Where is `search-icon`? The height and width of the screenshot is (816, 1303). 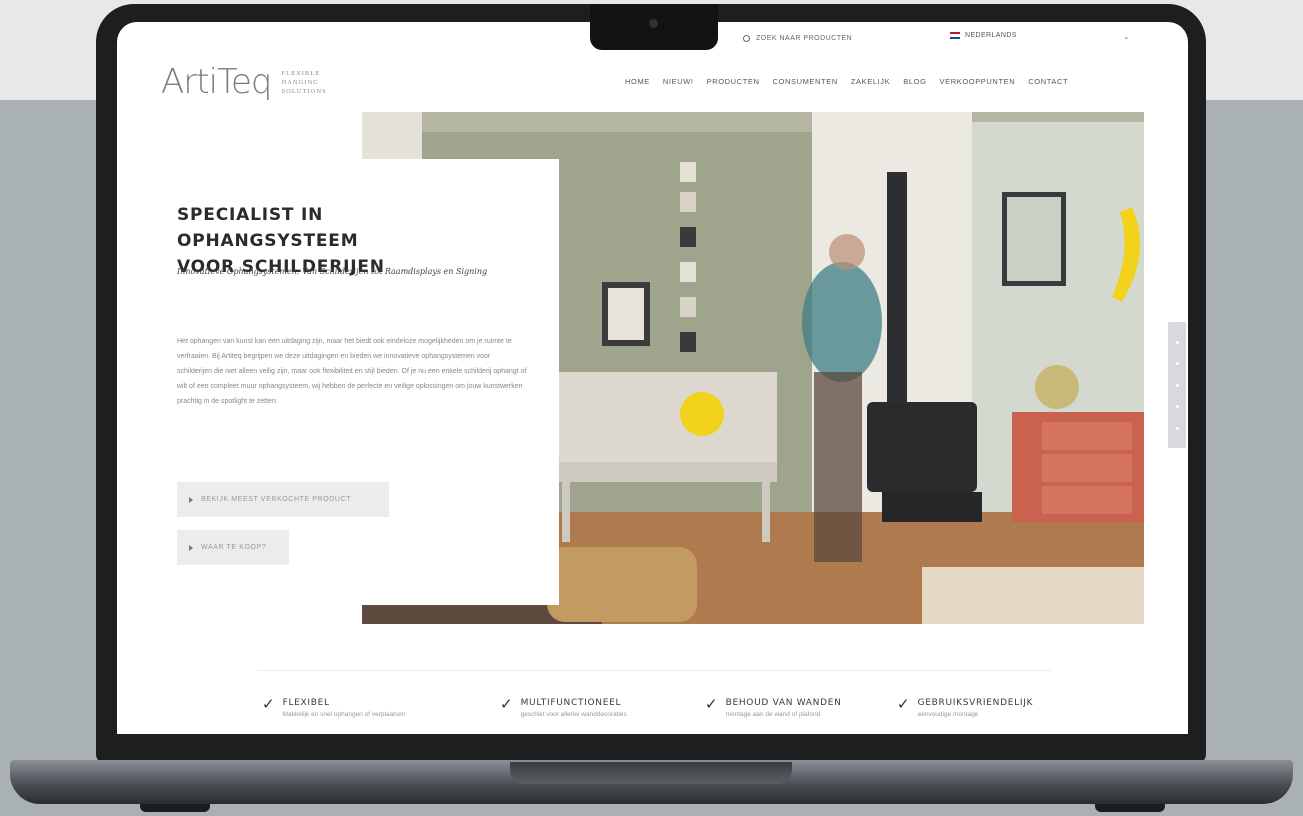 search-icon is located at coordinates (746, 38).